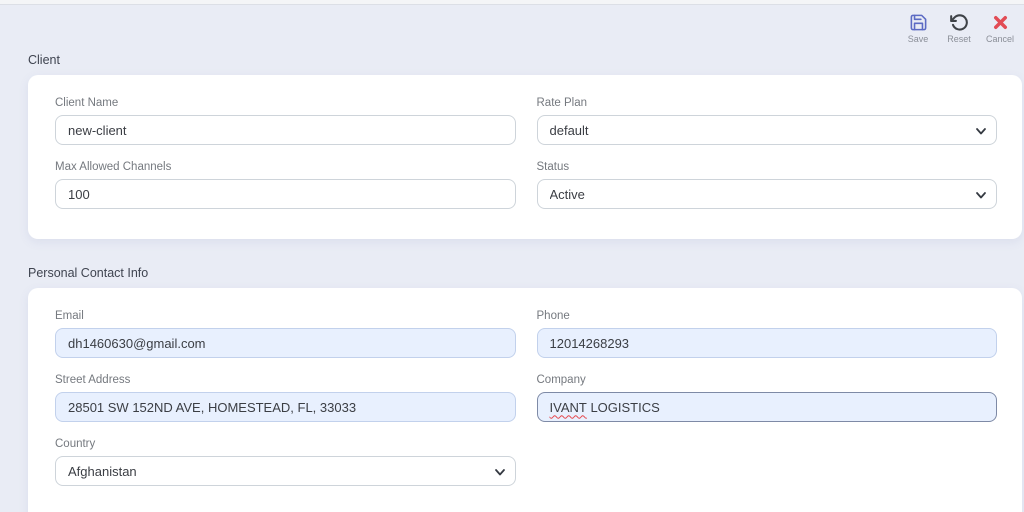  I want to click on client-section-title: Client, so click(44, 60).